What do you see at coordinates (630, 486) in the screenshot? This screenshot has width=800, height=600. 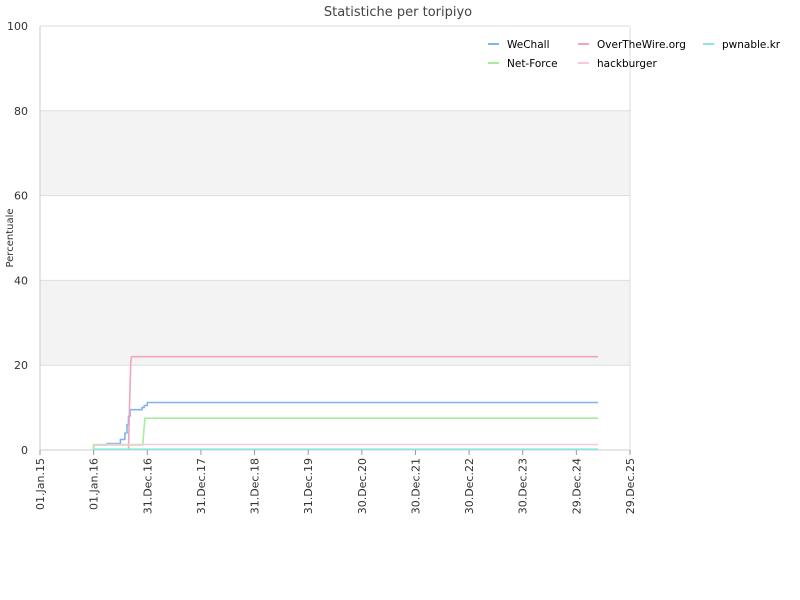 I see `x-tick-label: 29.Dec.25` at bounding box center [630, 486].